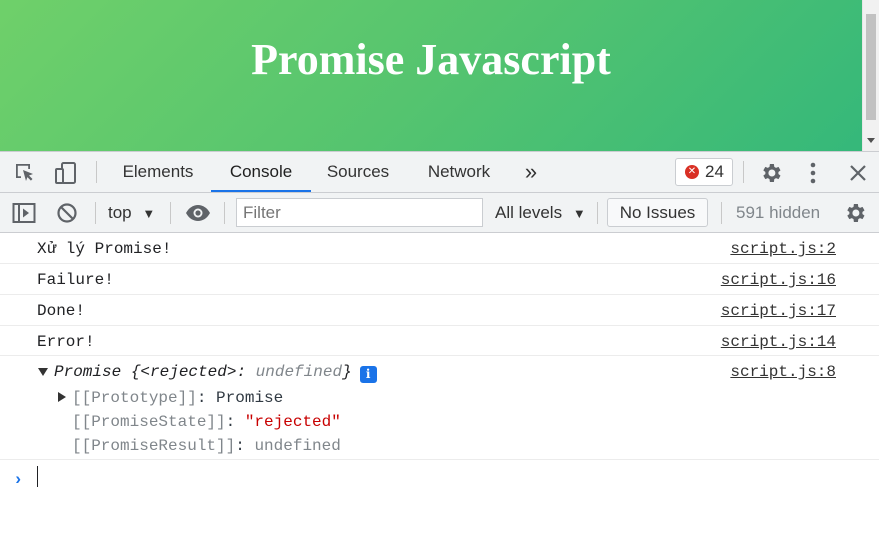 This screenshot has width=879, height=538. Describe the element at coordinates (439, 399) in the screenshot. I see `prototype-row: [[Prototype]]: Promise` at that location.